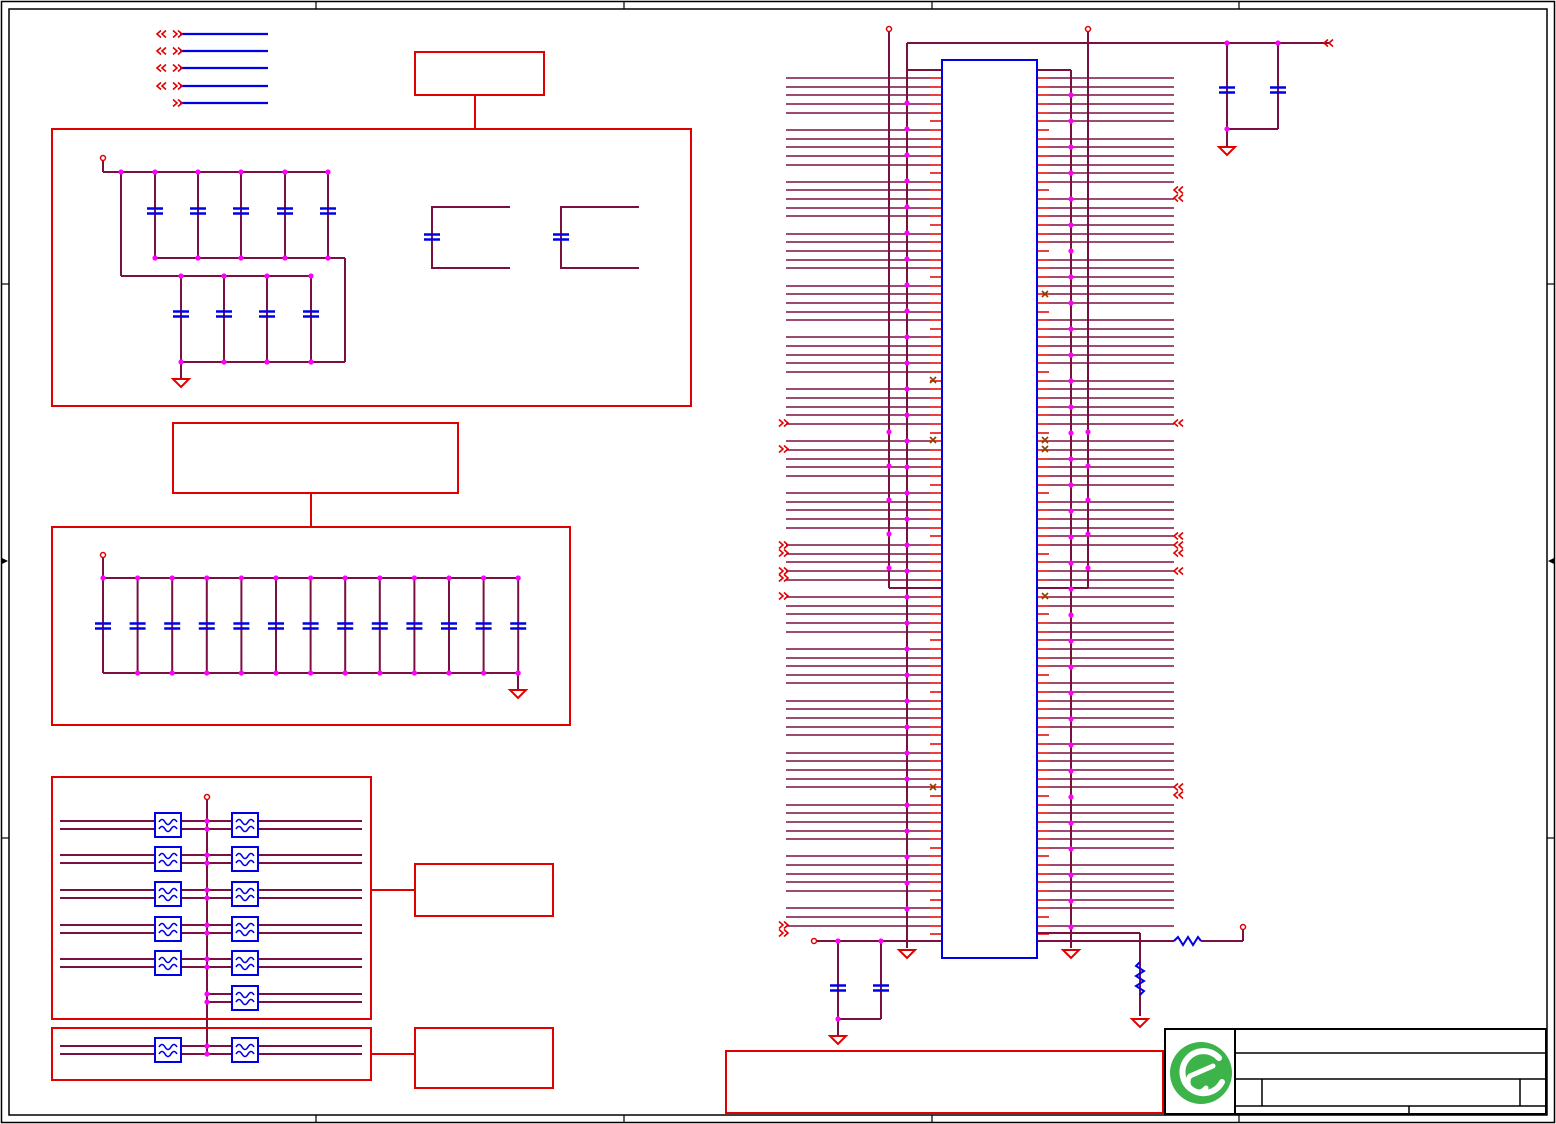  I want to click on resistor-icon, so click(1187, 941).